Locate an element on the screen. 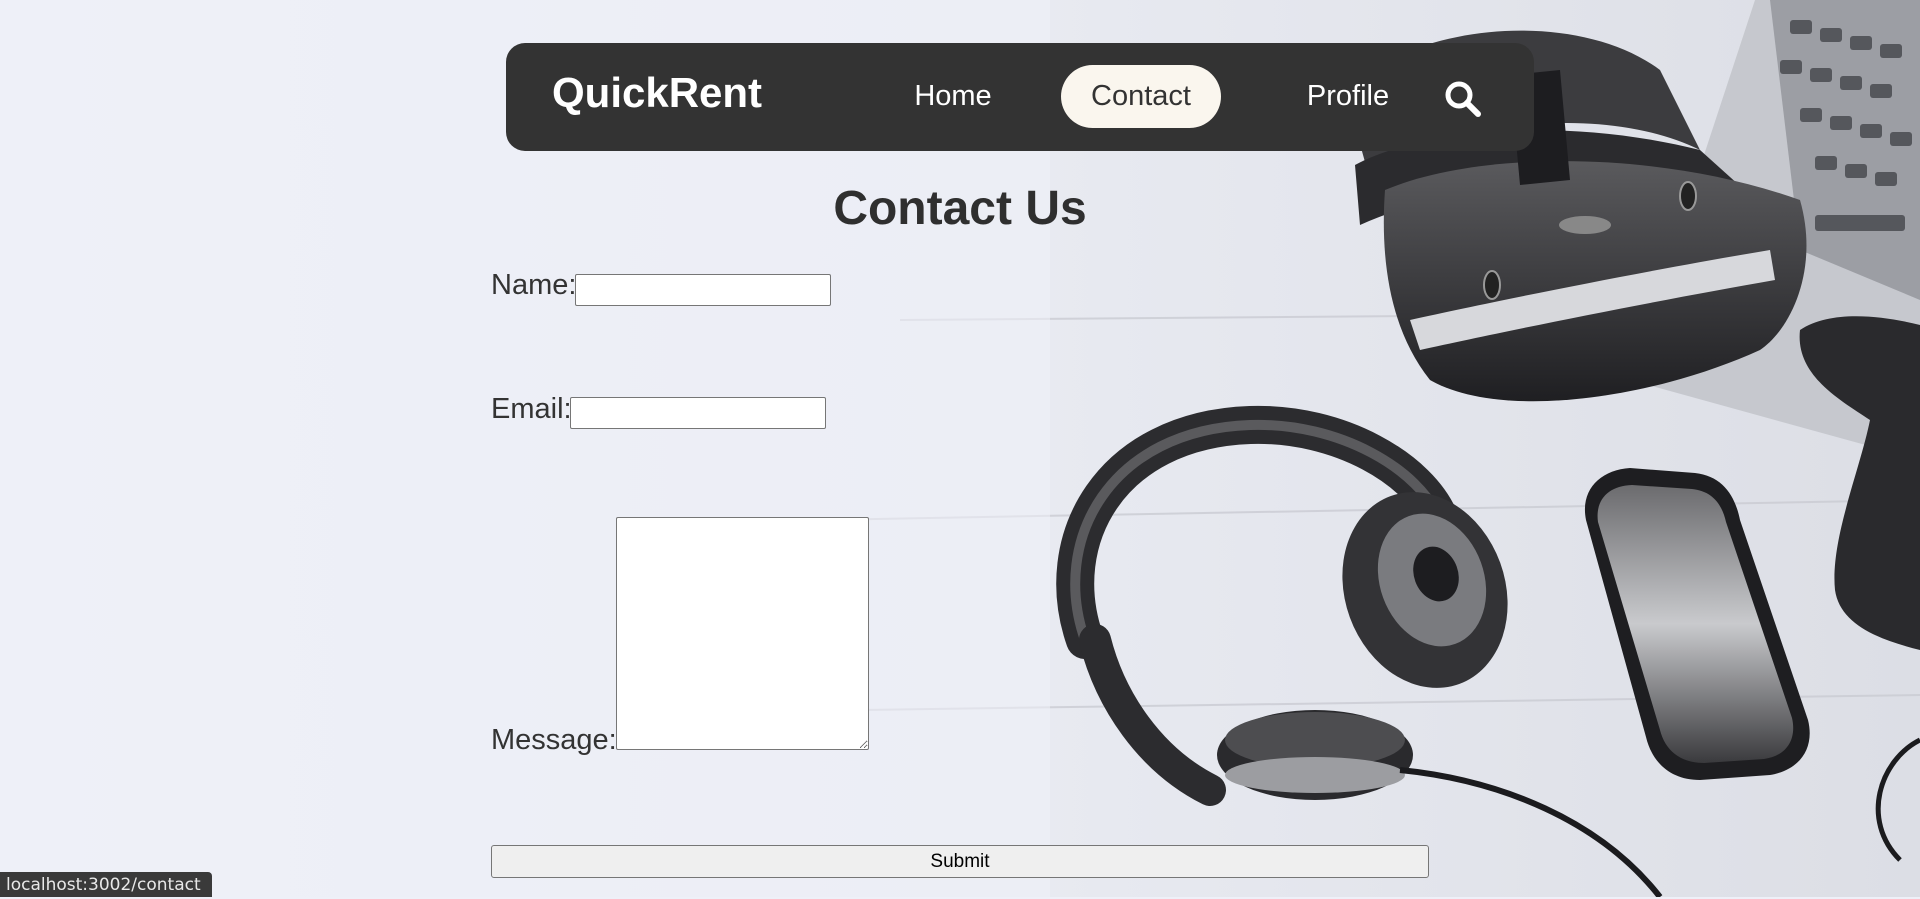 This screenshot has height=899, width=1920. email-label: Email: is located at coordinates (531, 409).